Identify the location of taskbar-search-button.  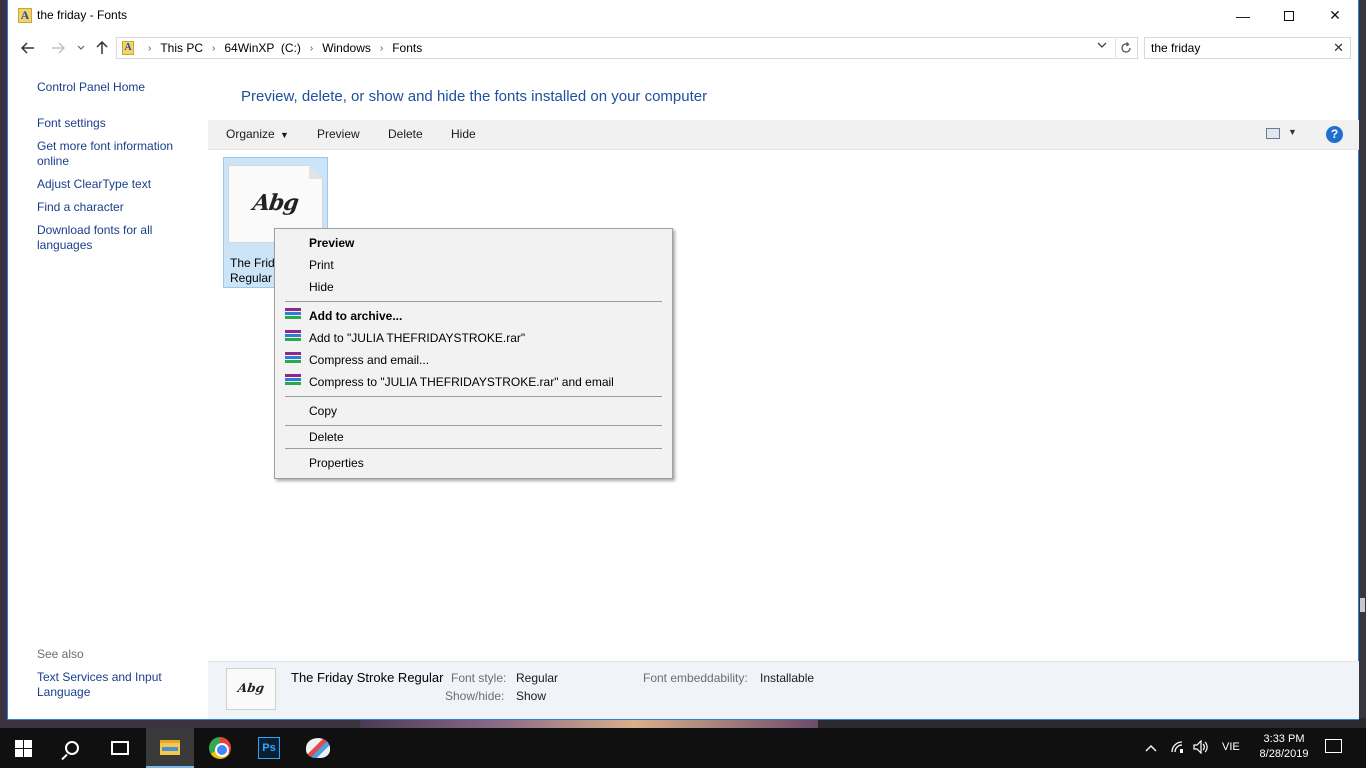
(72, 748).